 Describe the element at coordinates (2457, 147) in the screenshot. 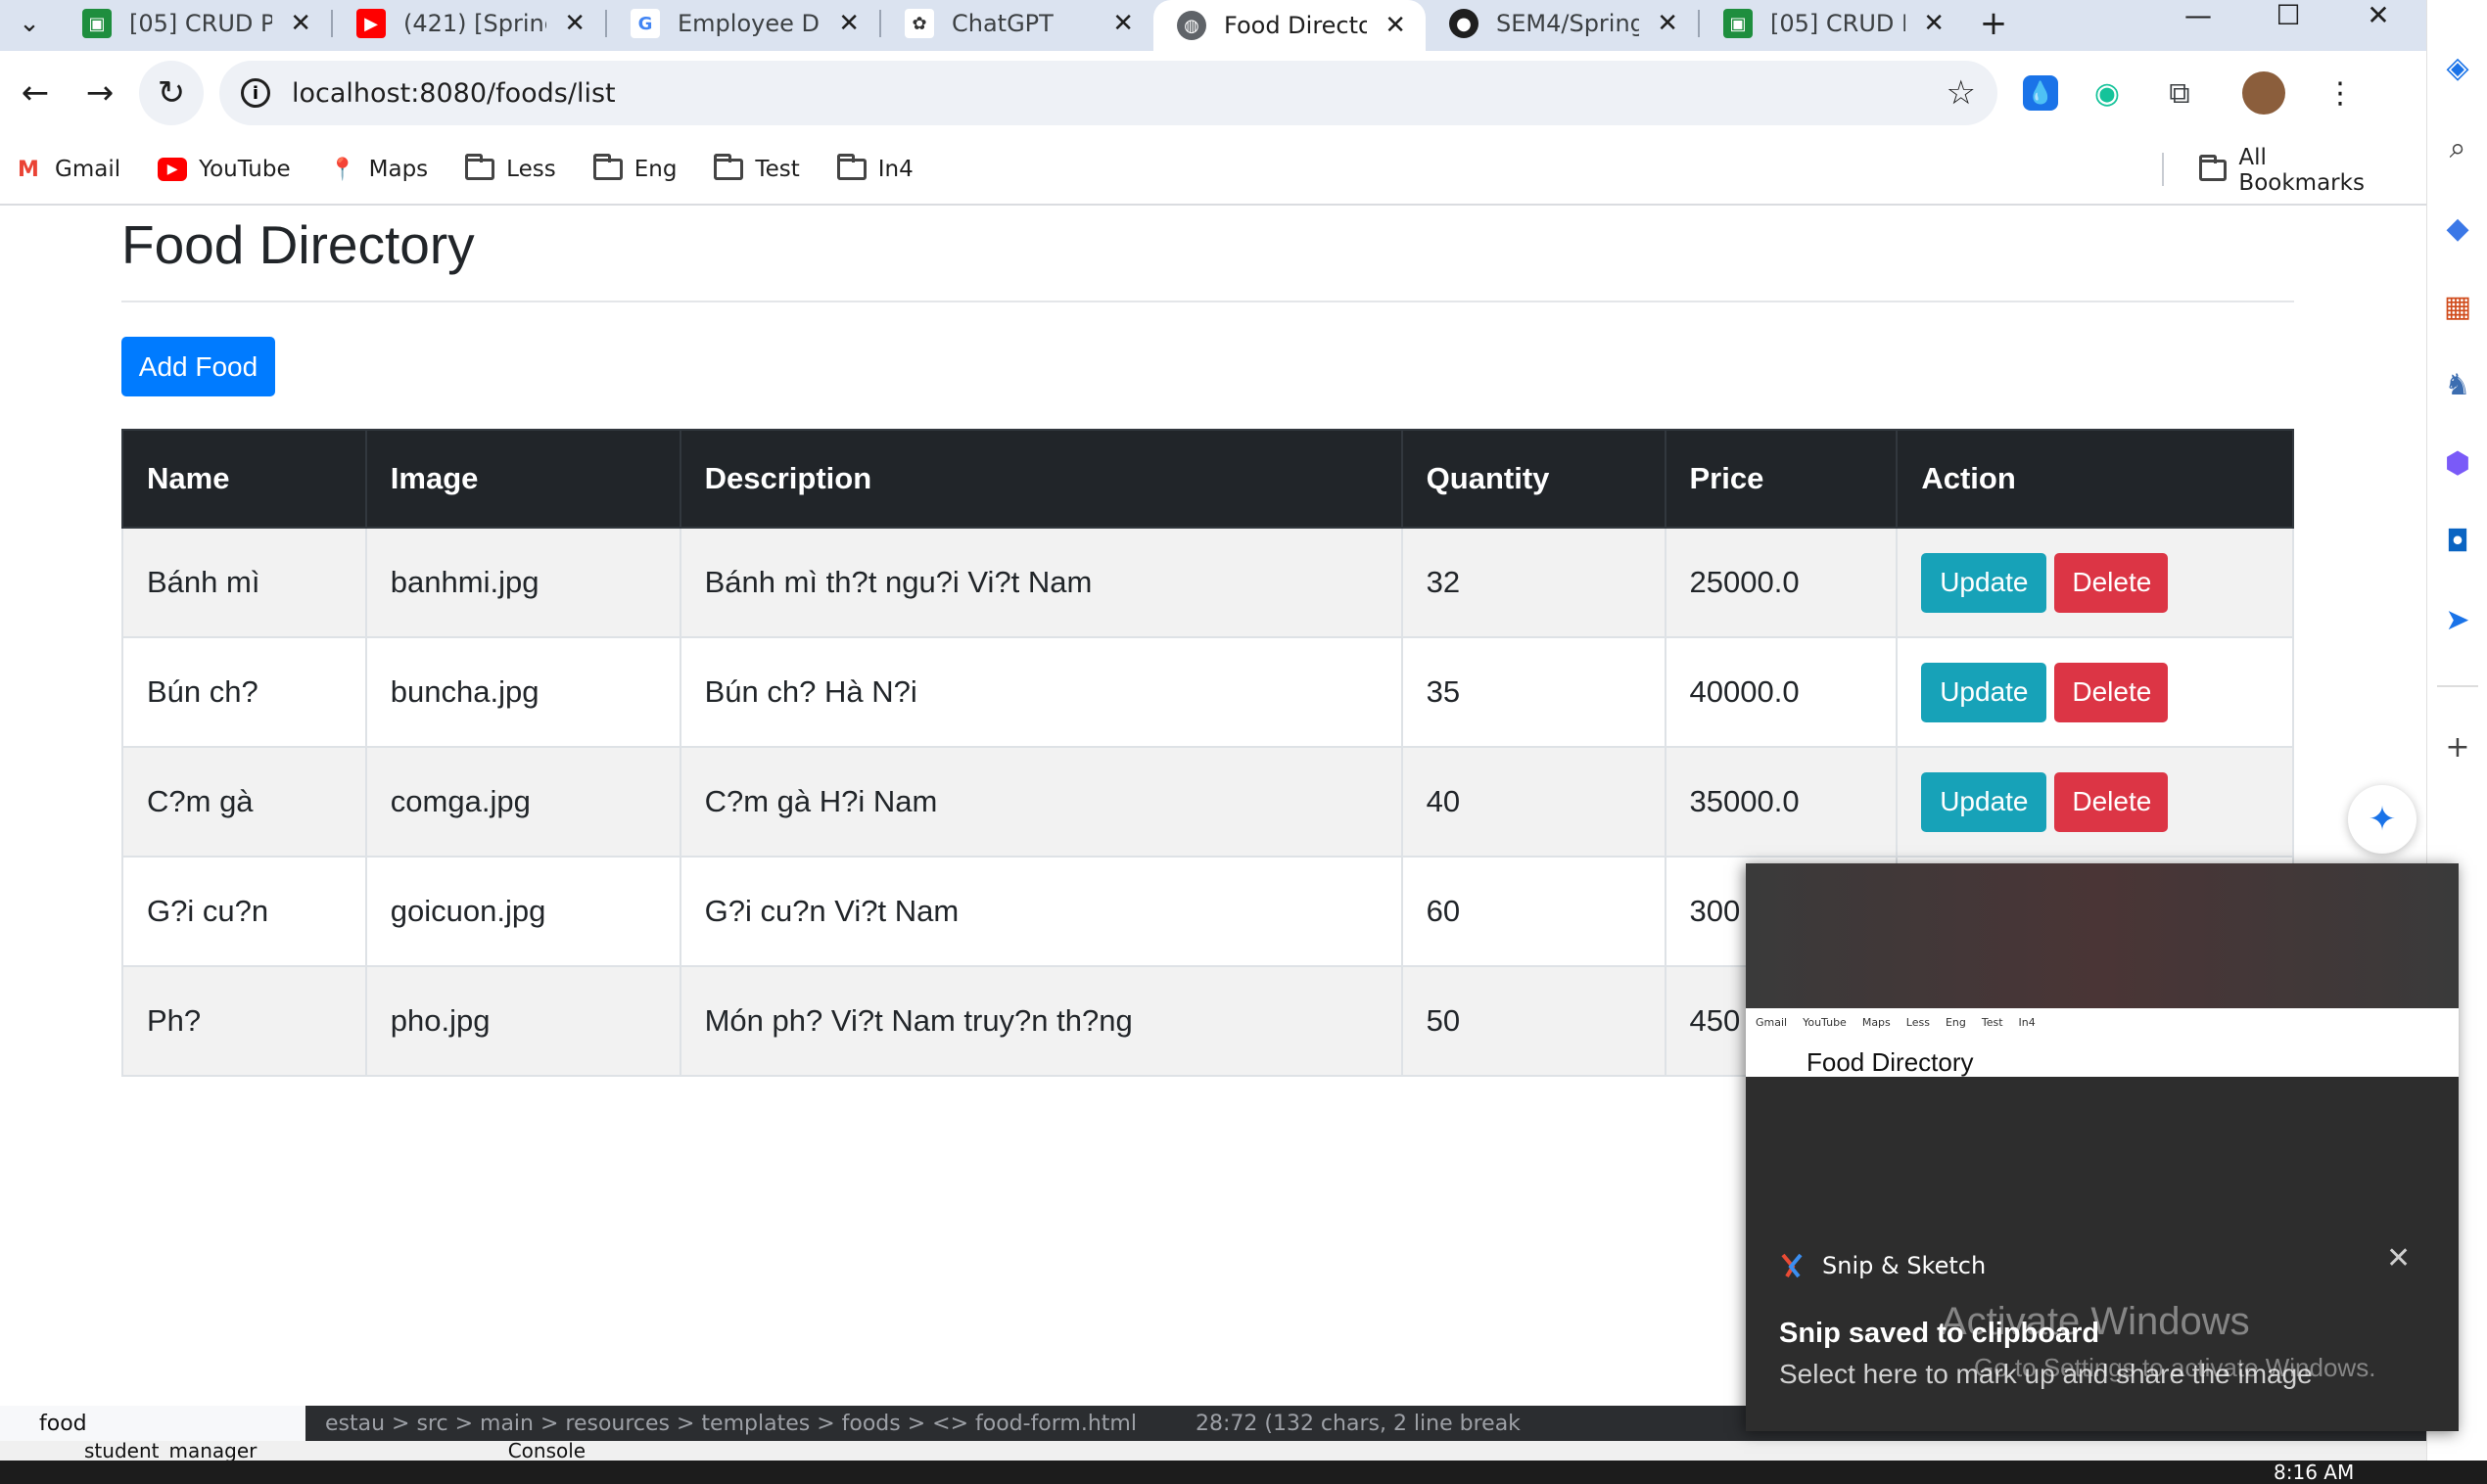

I see `search-icon: ⌕` at that location.